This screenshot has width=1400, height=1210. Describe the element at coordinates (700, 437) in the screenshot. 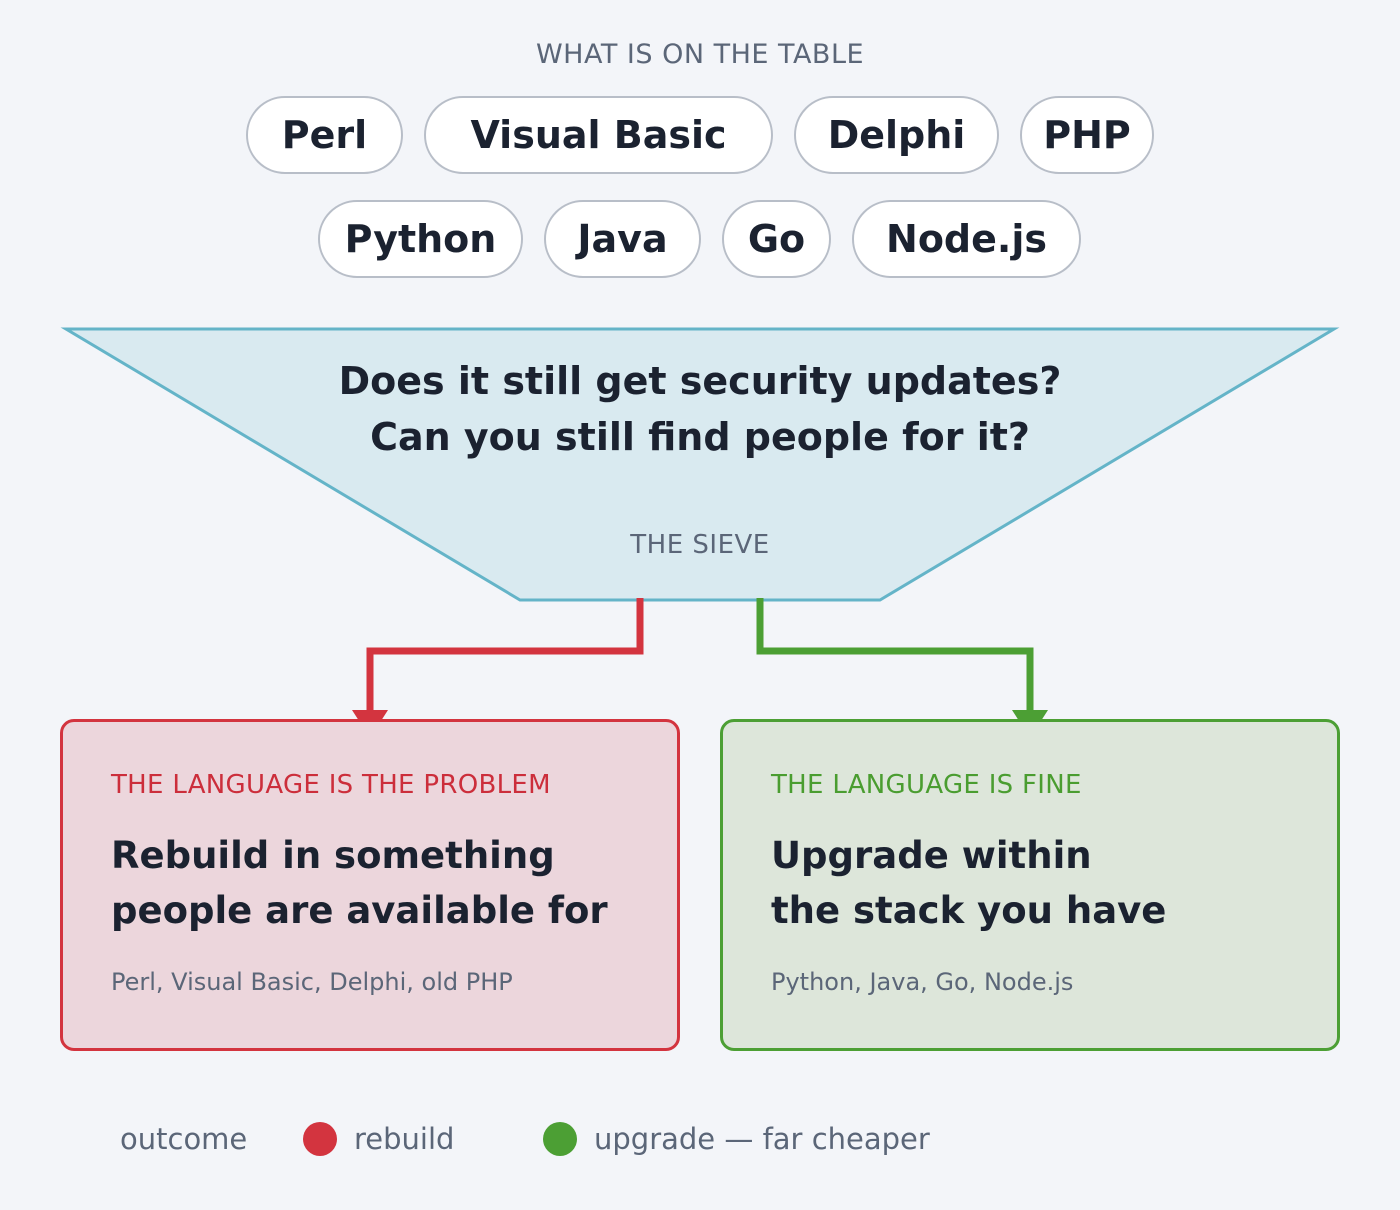

I see `sieve-question-find-people: Can you still find people for it?` at that location.